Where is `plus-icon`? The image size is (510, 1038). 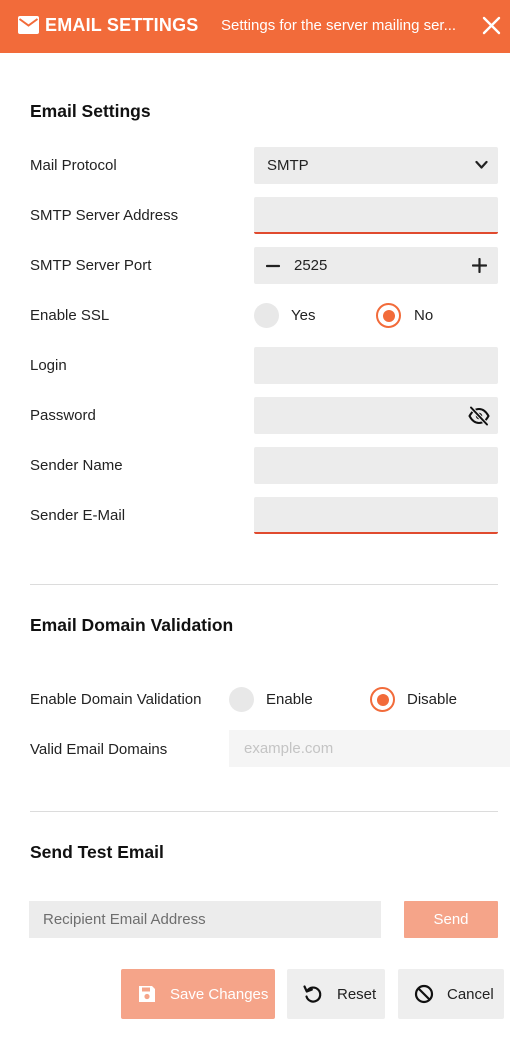 plus-icon is located at coordinates (479, 265).